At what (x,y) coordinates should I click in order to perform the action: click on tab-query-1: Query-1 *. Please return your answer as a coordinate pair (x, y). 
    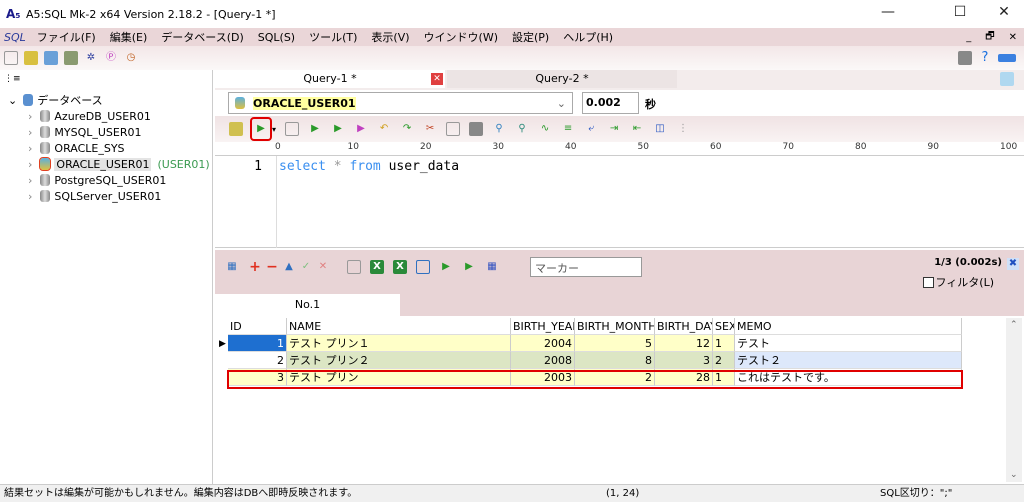
    Looking at the image, I should click on (330, 79).